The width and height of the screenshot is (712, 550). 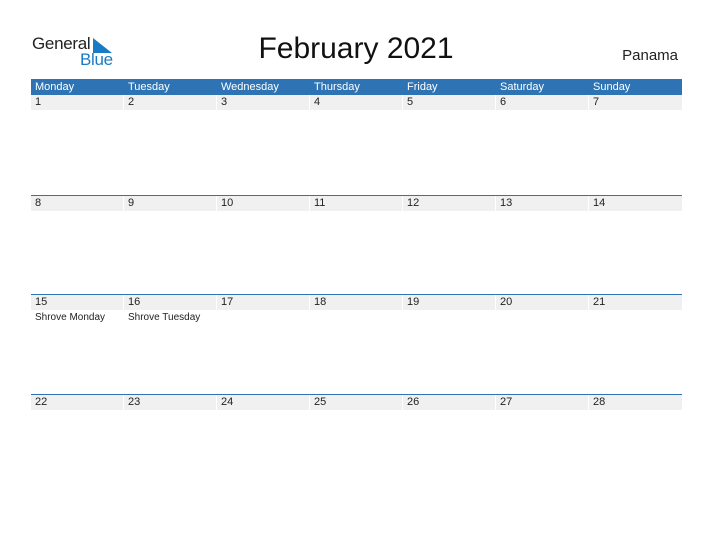 I want to click on day-number: 4, so click(x=356, y=102).